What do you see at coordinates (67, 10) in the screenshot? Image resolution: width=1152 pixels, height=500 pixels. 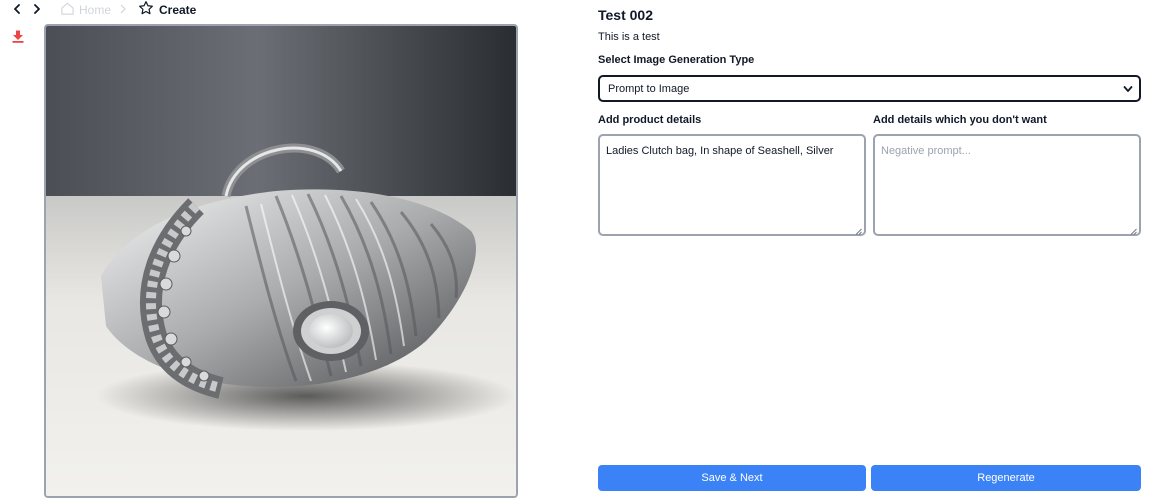 I see `home-icon` at bounding box center [67, 10].